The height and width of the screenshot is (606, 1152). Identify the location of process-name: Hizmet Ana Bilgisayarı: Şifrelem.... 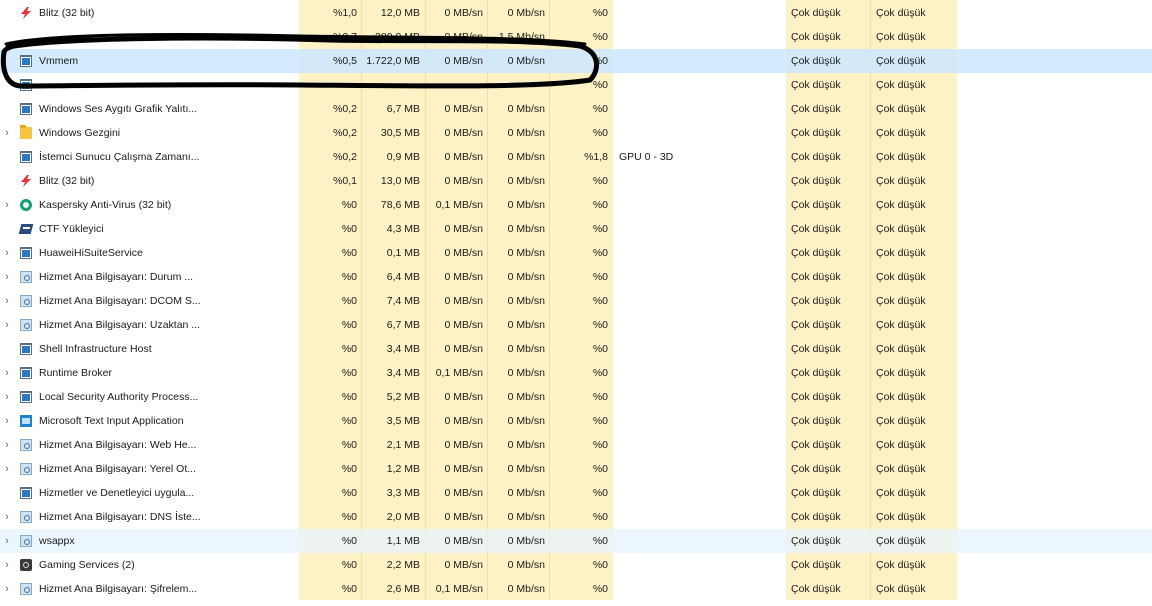
(118, 589).